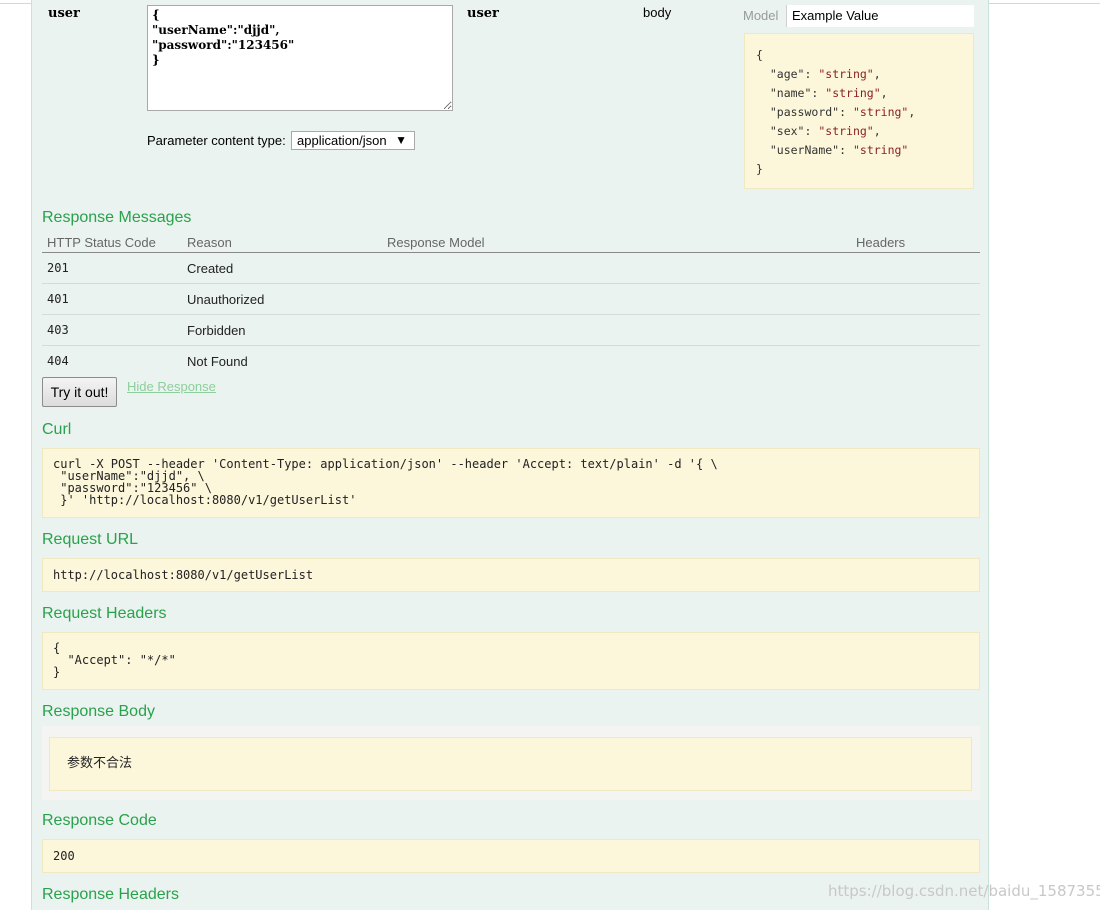  I want to click on watermark: https://blog.csdn.net/baidu_15873551, so click(964, 891).